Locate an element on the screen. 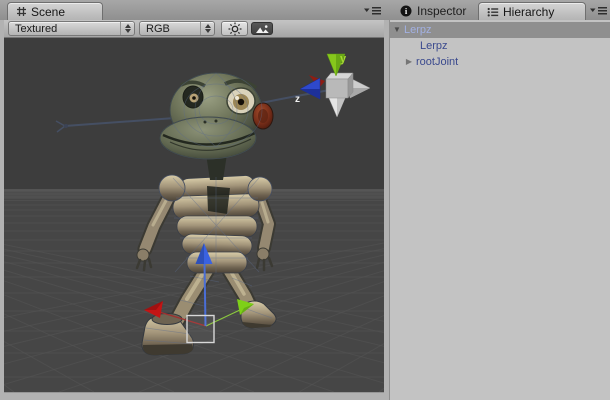 Image resolution: width=610 pixels, height=400 pixels. hierarchy-panel-menu-icon is located at coordinates (599, 11).